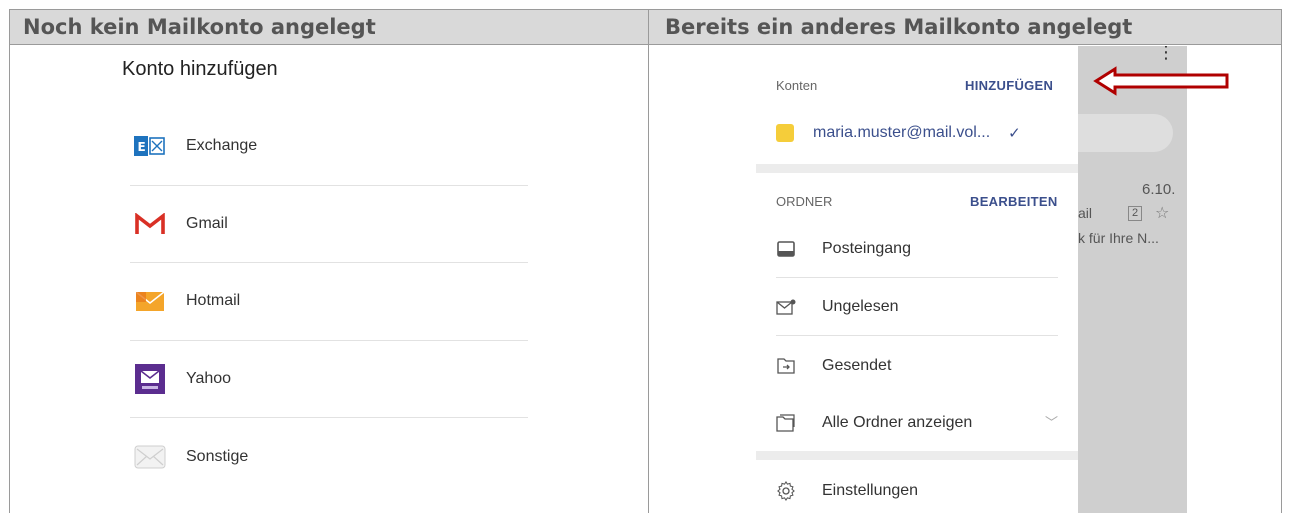 The height and width of the screenshot is (513, 1290). I want to click on search-bar, so click(1125, 133).